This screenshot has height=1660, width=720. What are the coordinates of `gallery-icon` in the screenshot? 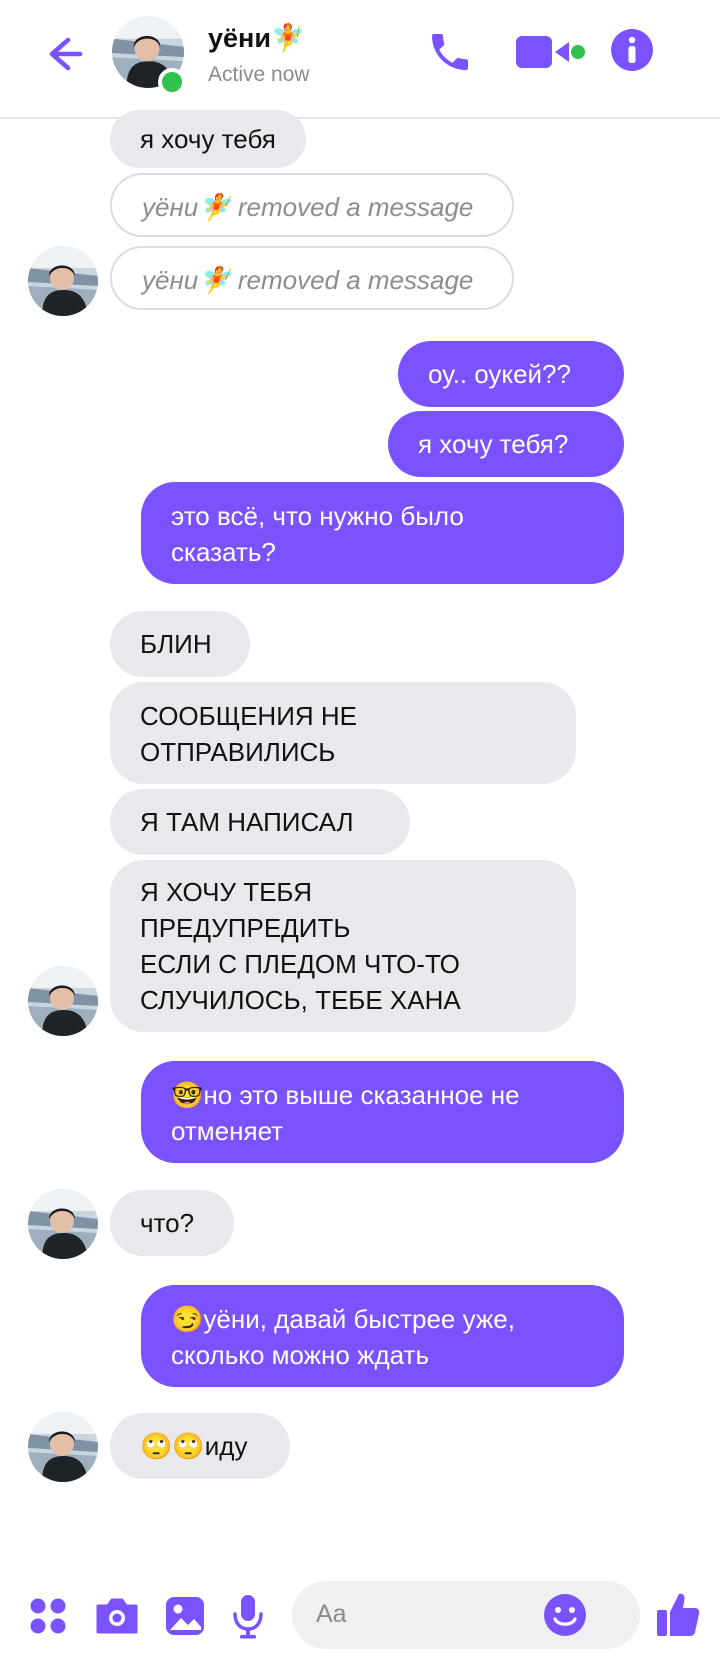 It's located at (185, 1616).